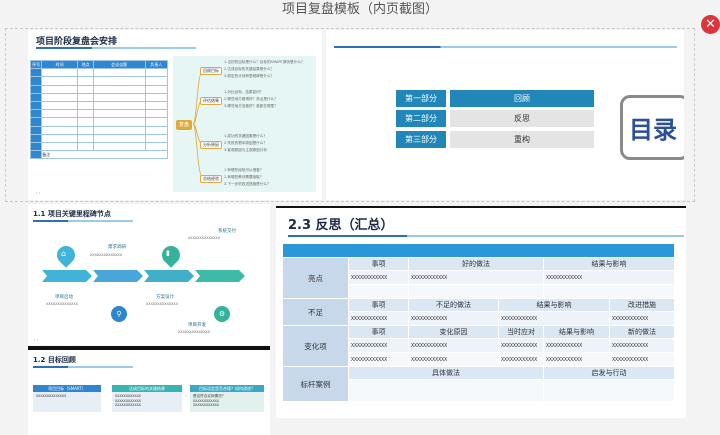 This screenshot has width=720, height=435. What do you see at coordinates (476, 264) in the screenshot?
I see `col-header: 好的做法` at bounding box center [476, 264].